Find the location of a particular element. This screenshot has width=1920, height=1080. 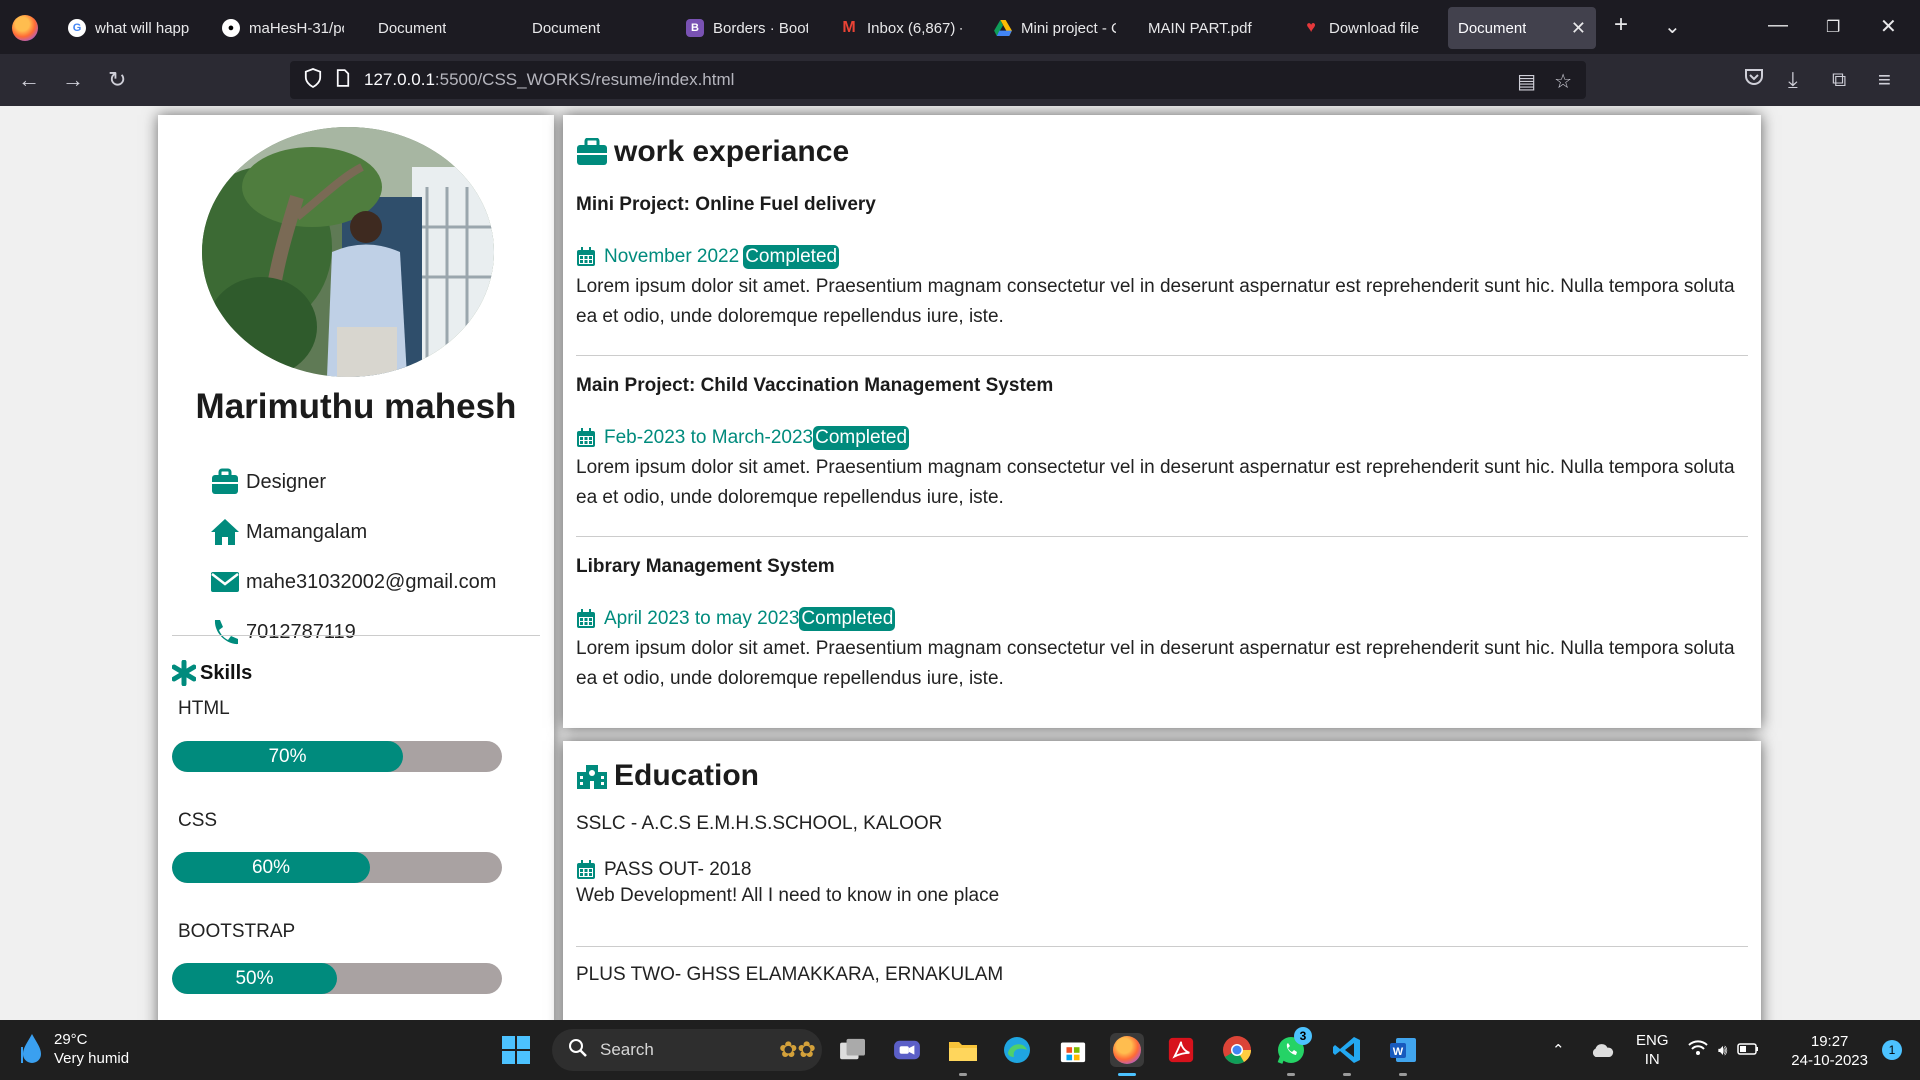

clock-date: 24-10-2023 is located at coordinates (1829, 1060).